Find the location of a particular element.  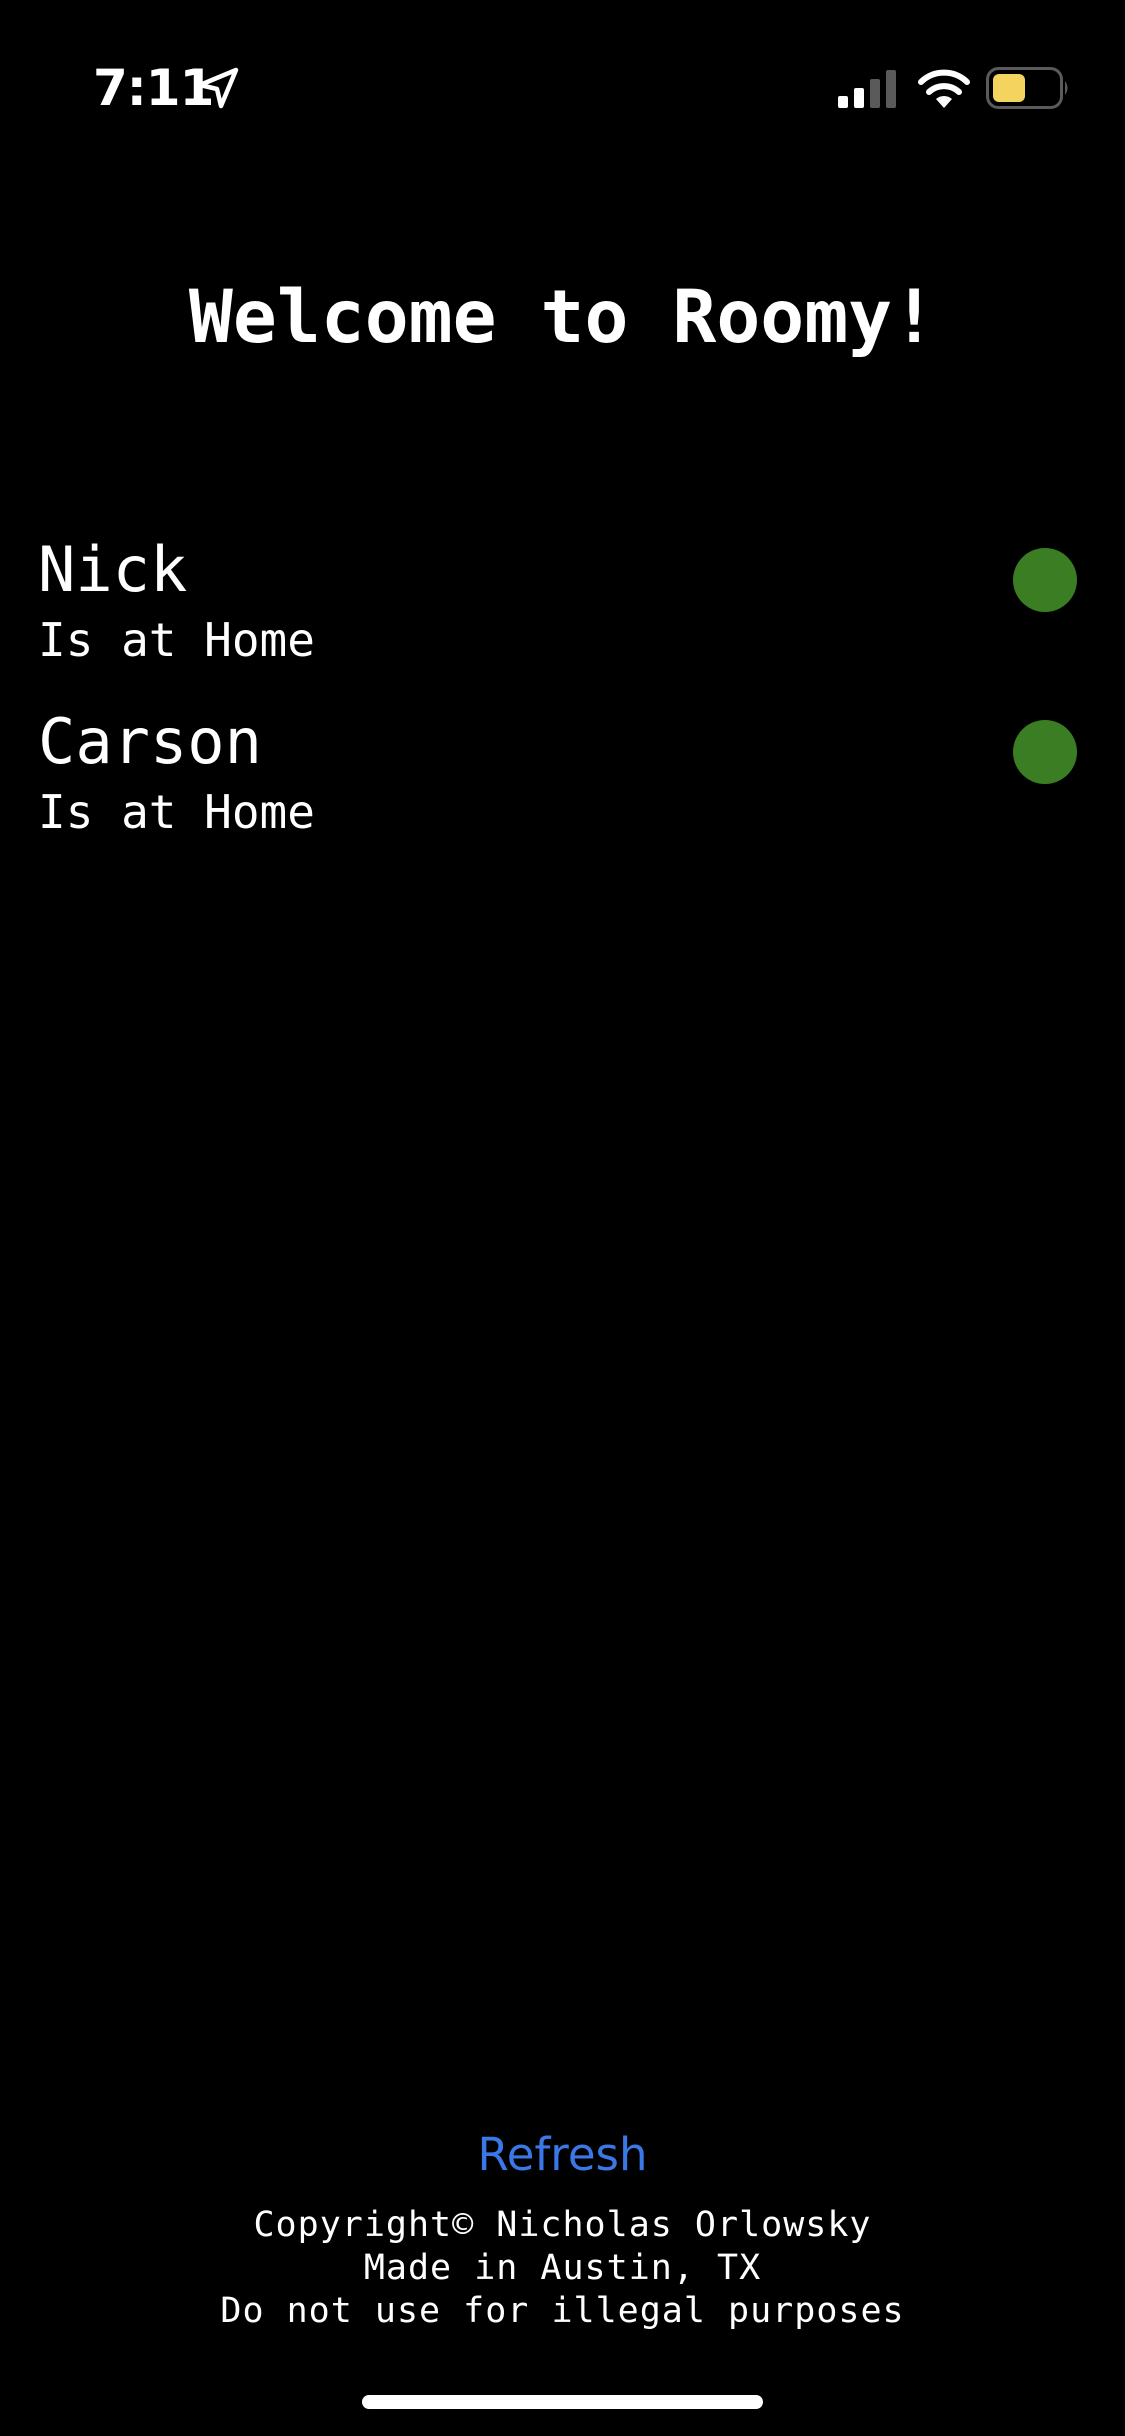

roommate-item-carson: Carson Is at Home is located at coordinates (562, 777).